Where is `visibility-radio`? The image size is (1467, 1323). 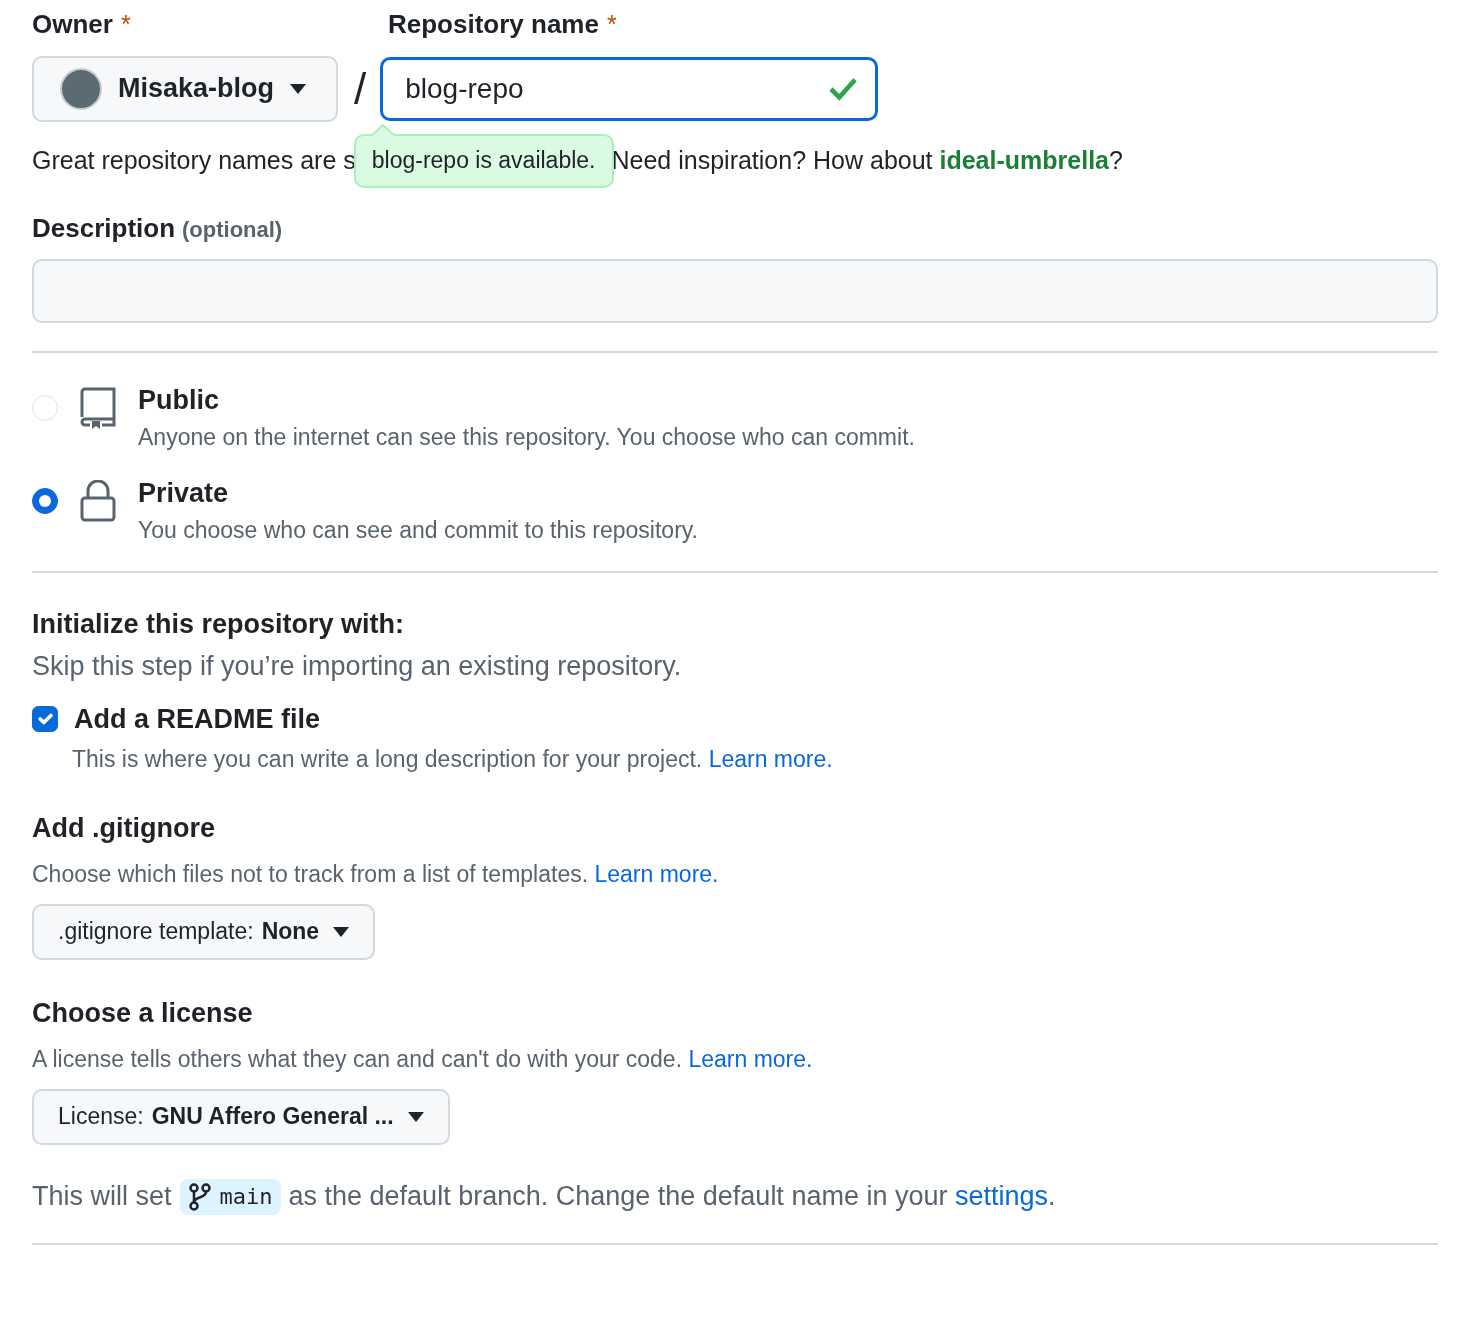 visibility-radio is located at coordinates (45, 501).